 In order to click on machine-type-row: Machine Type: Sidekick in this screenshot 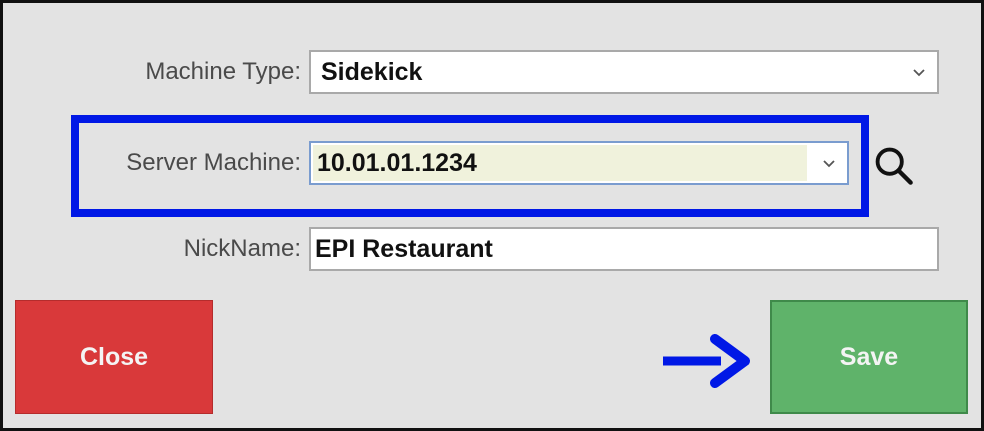, I will do `click(492, 72)`.